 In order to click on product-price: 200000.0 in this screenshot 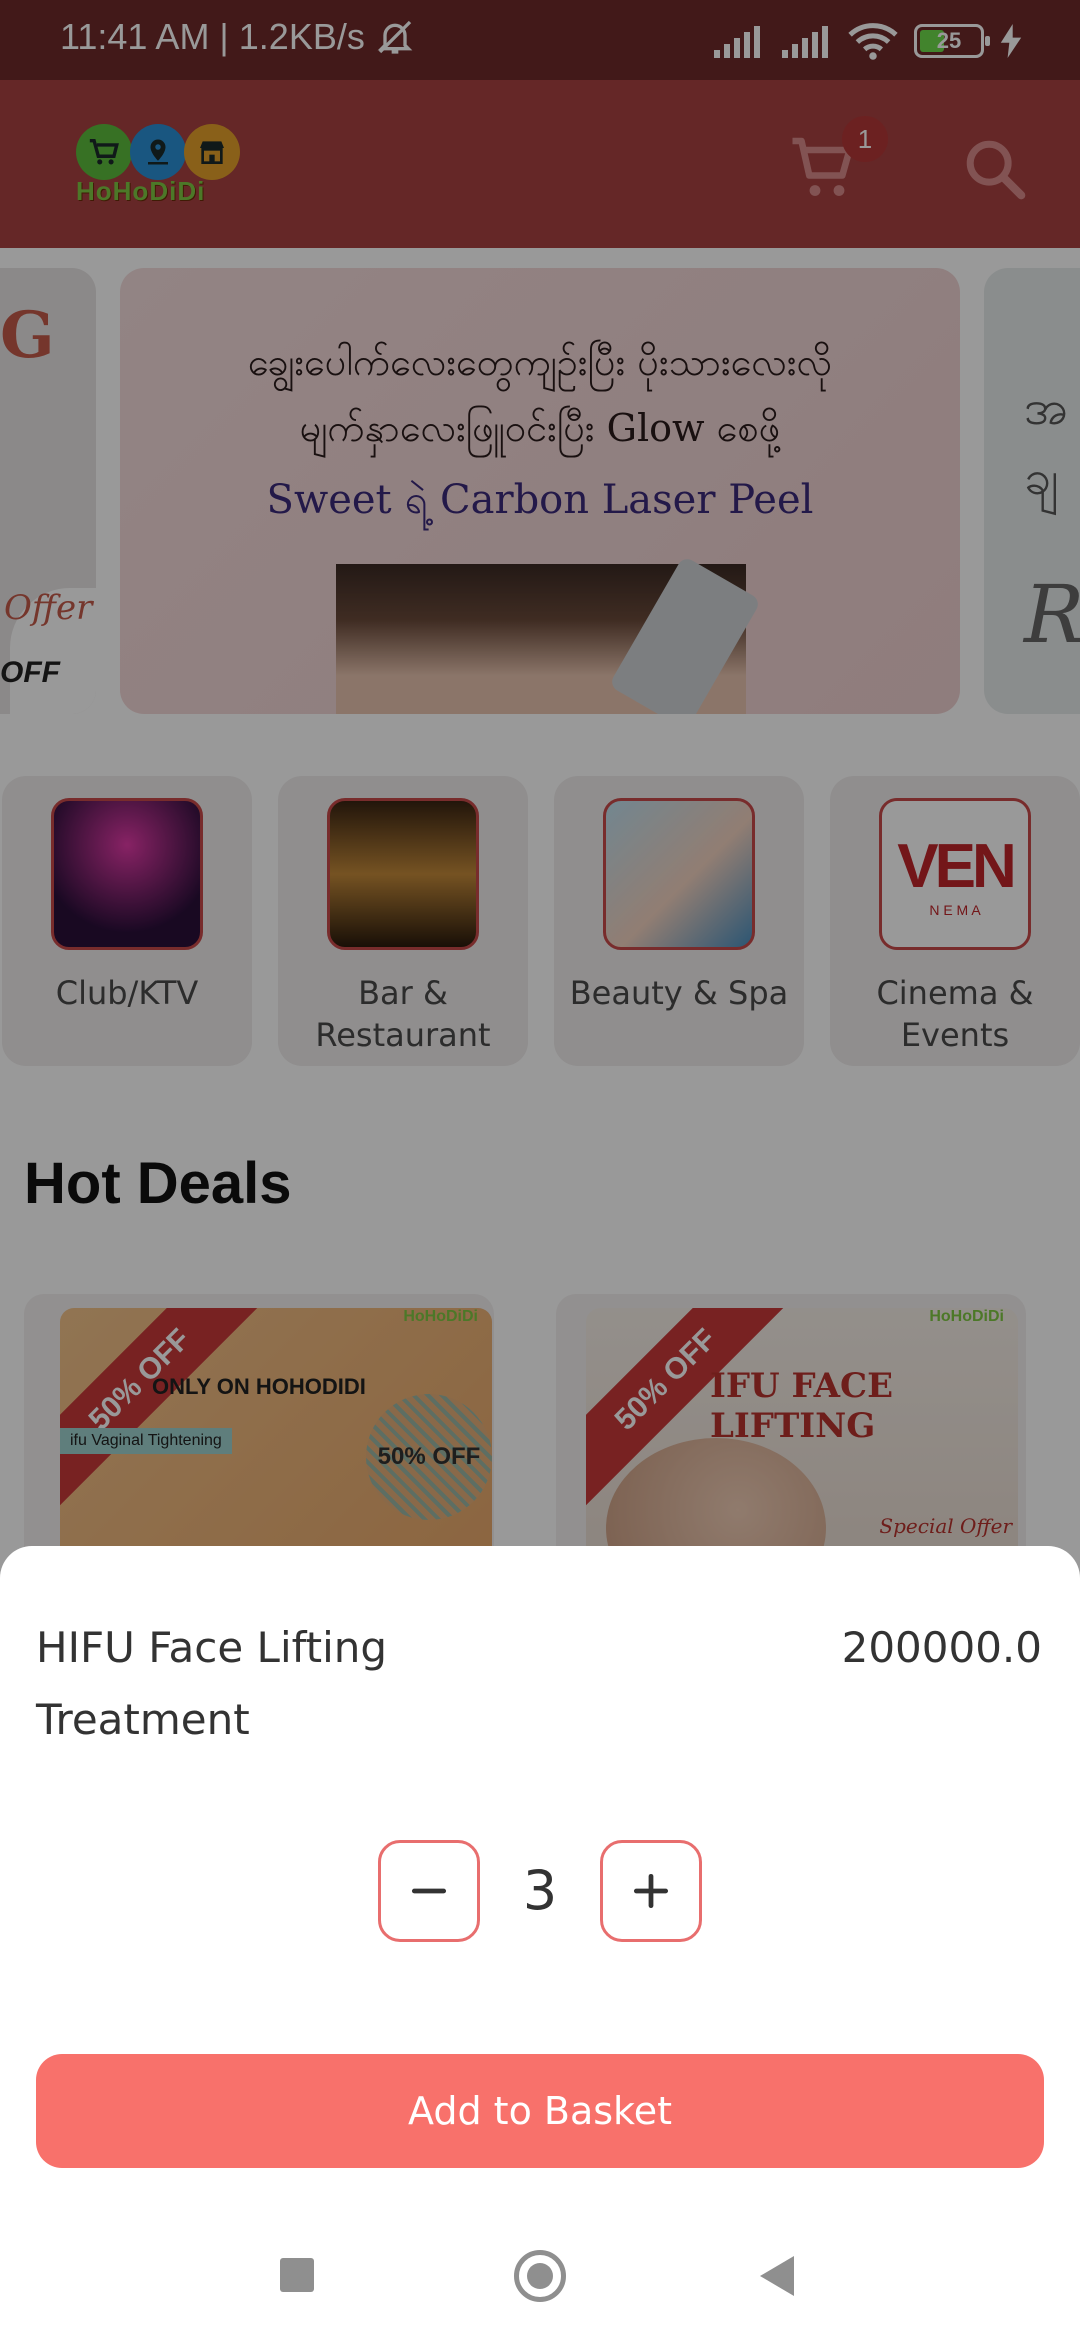, I will do `click(941, 1647)`.